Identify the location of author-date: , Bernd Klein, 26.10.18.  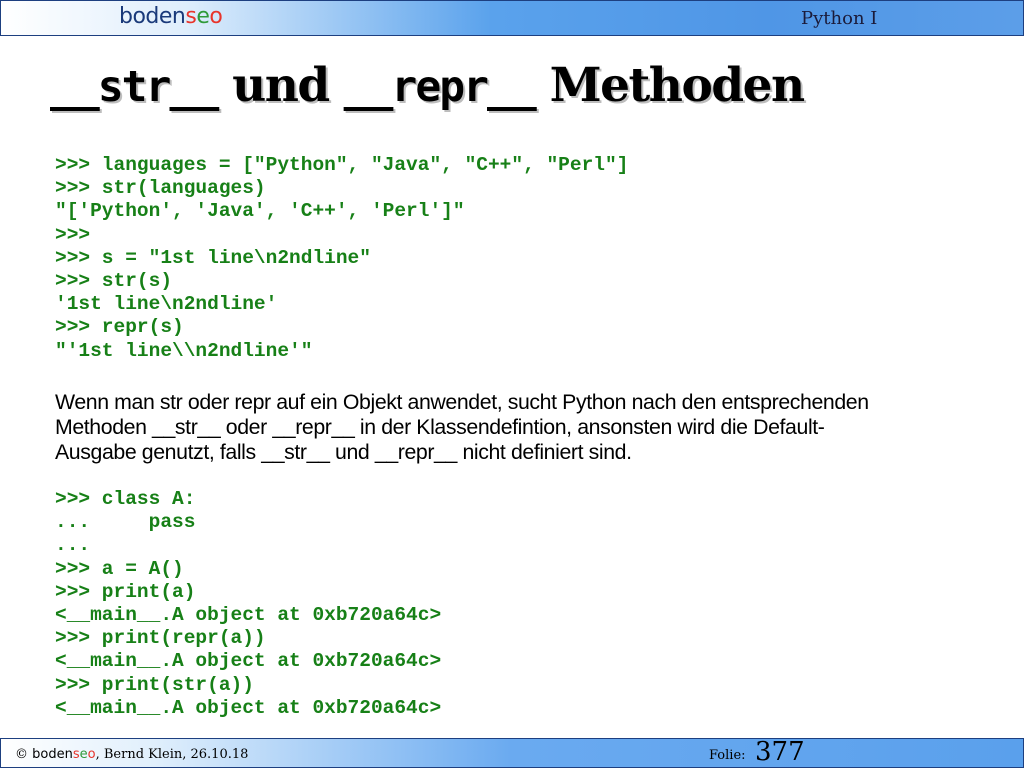
(172, 754).